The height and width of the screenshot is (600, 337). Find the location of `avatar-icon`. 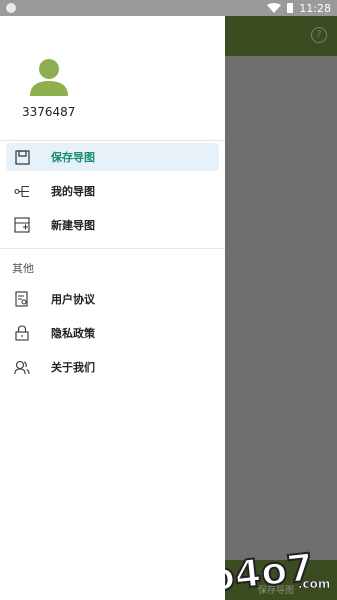

avatar-icon is located at coordinates (49, 77).